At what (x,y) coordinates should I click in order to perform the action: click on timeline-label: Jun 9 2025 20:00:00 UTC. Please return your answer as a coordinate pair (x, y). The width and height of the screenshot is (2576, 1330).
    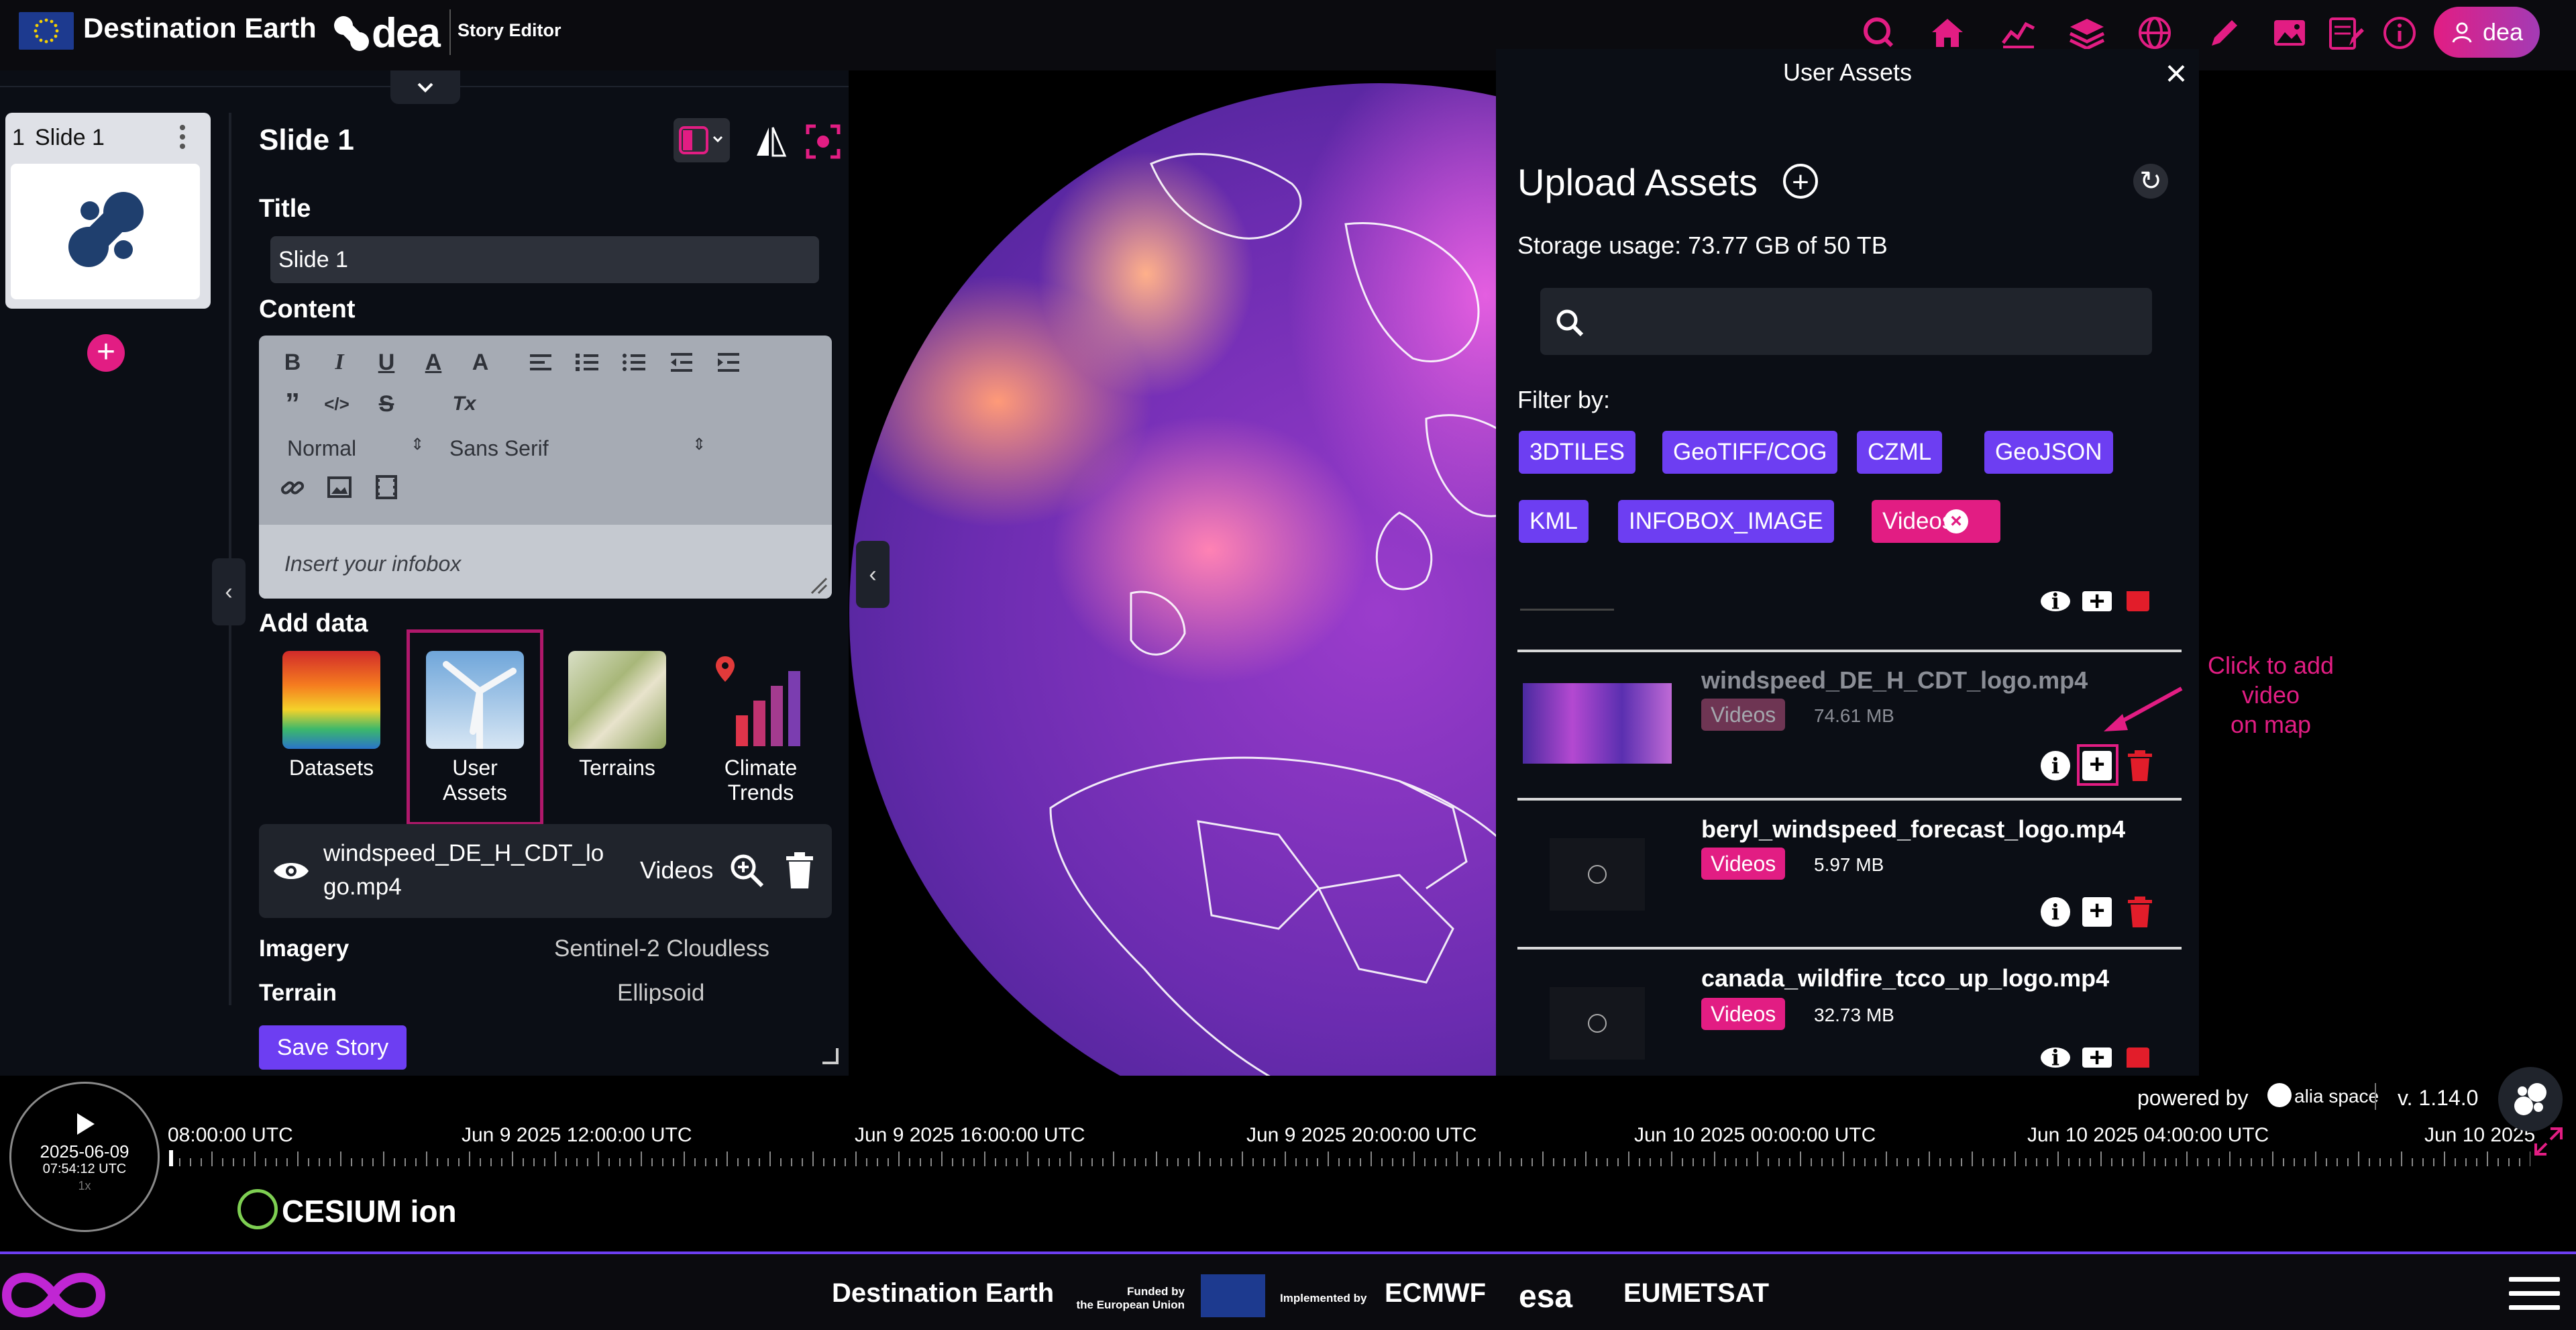
    Looking at the image, I should click on (1361, 1135).